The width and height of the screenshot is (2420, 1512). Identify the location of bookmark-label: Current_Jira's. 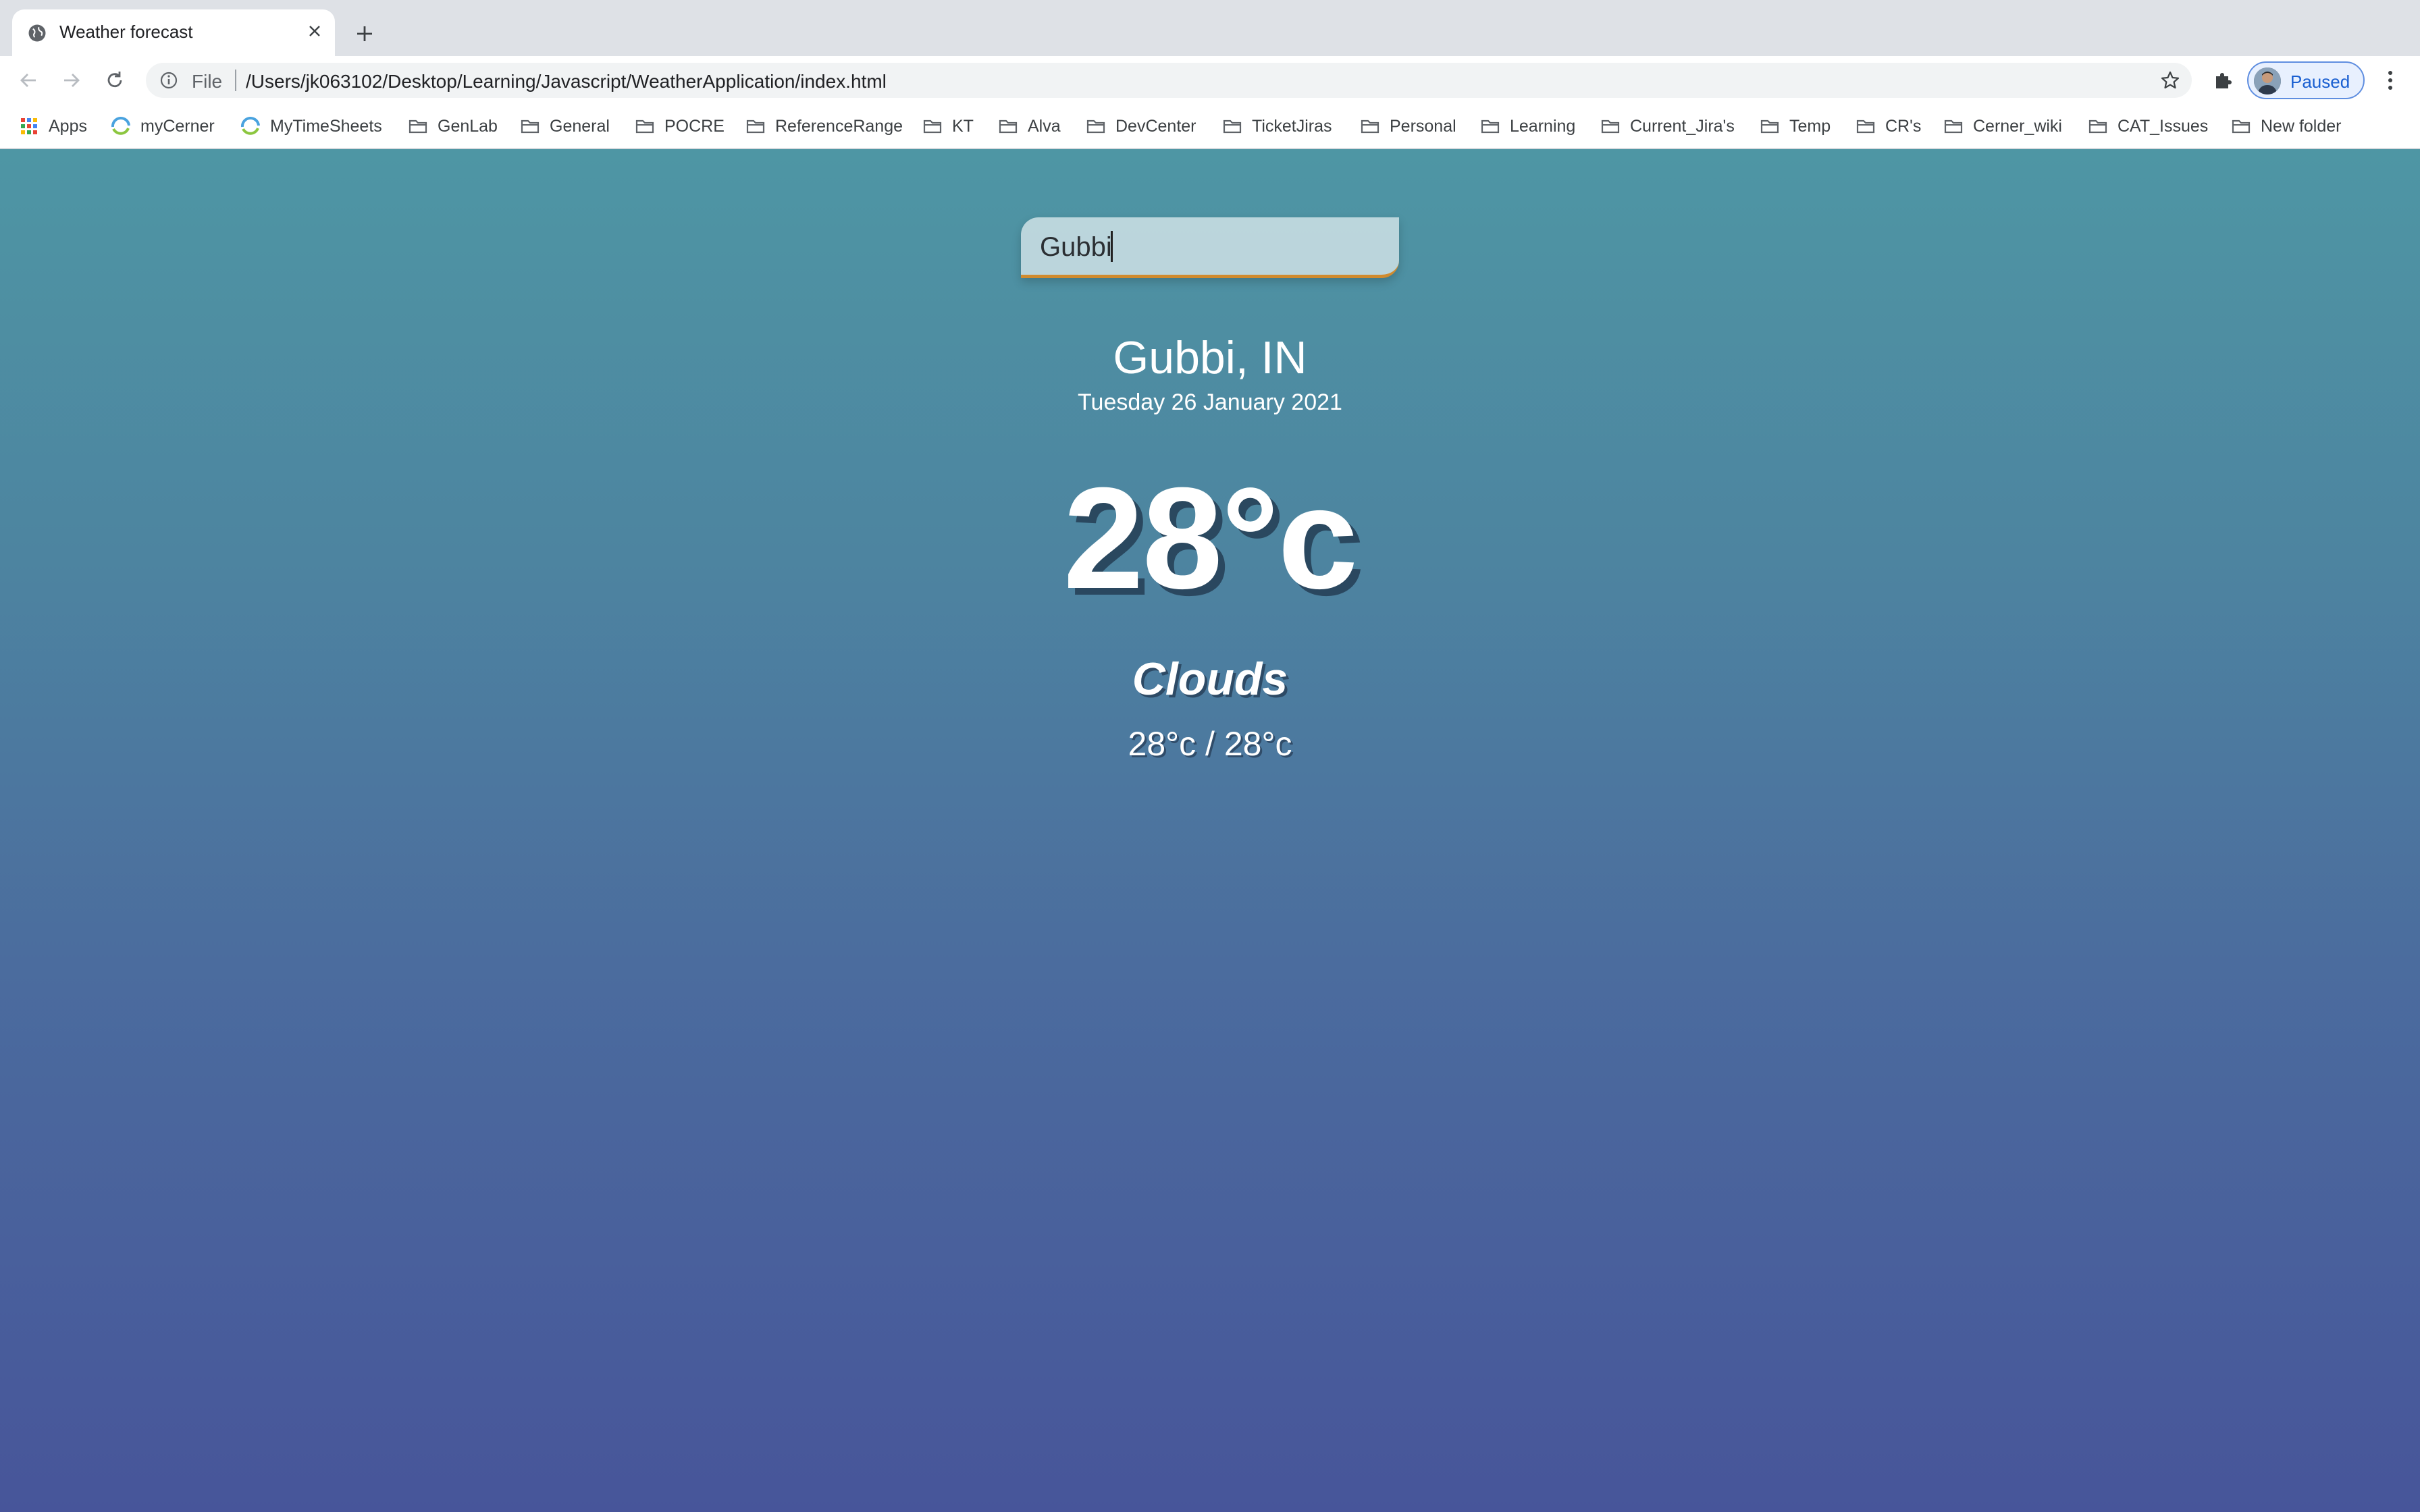
(1682, 126).